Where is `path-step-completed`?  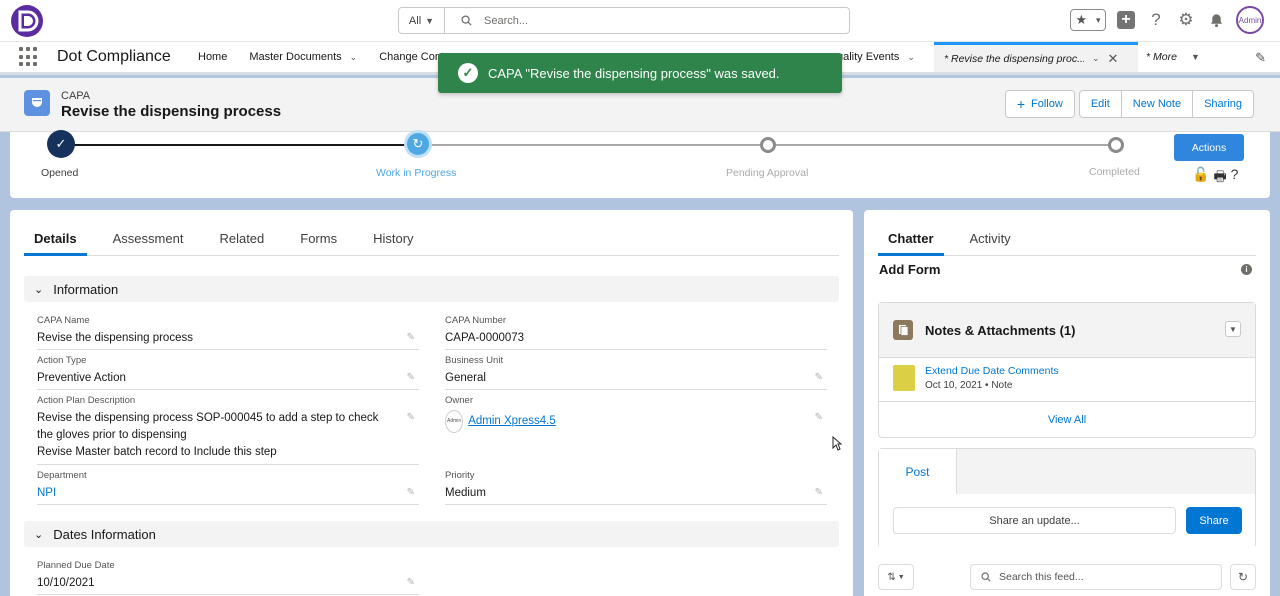 path-step-completed is located at coordinates (1116, 145).